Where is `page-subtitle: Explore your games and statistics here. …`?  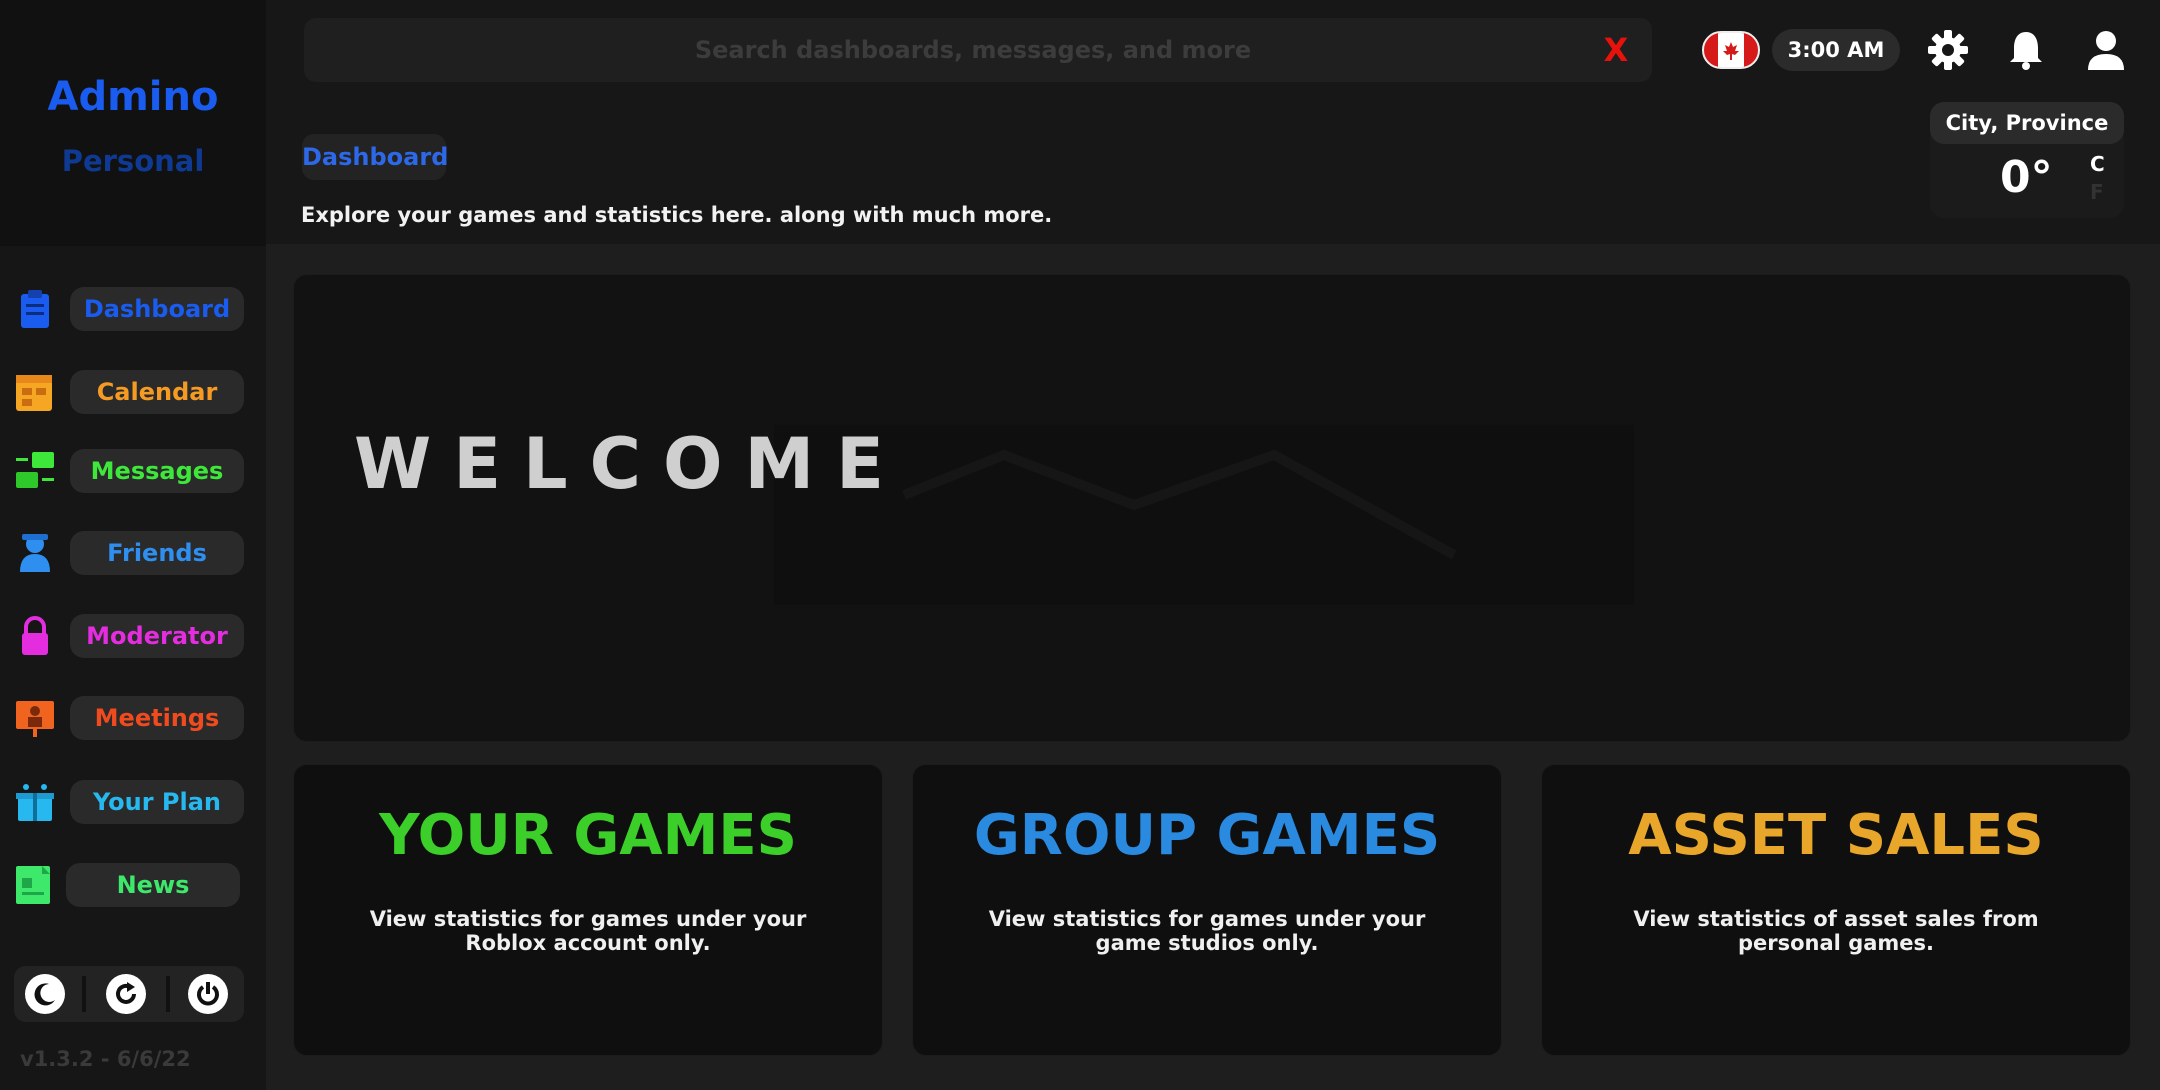 page-subtitle: Explore your games and statistics here. … is located at coordinates (677, 215).